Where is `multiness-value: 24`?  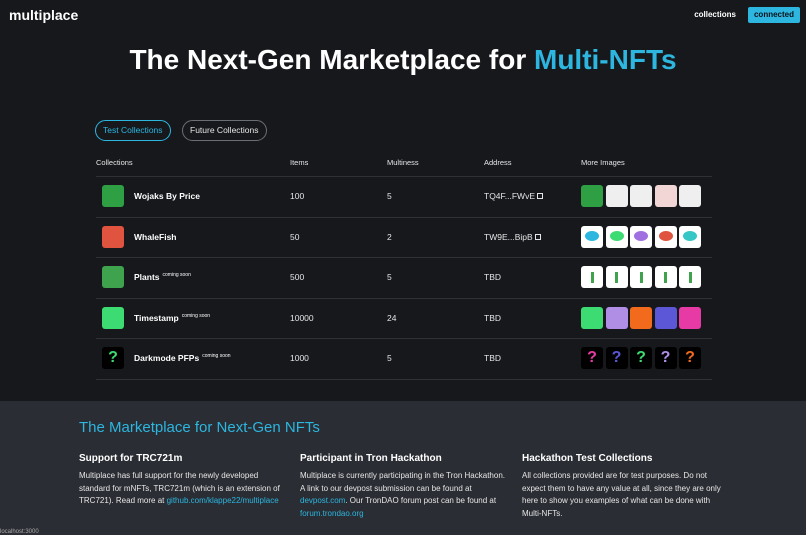 multiness-value: 24 is located at coordinates (392, 317).